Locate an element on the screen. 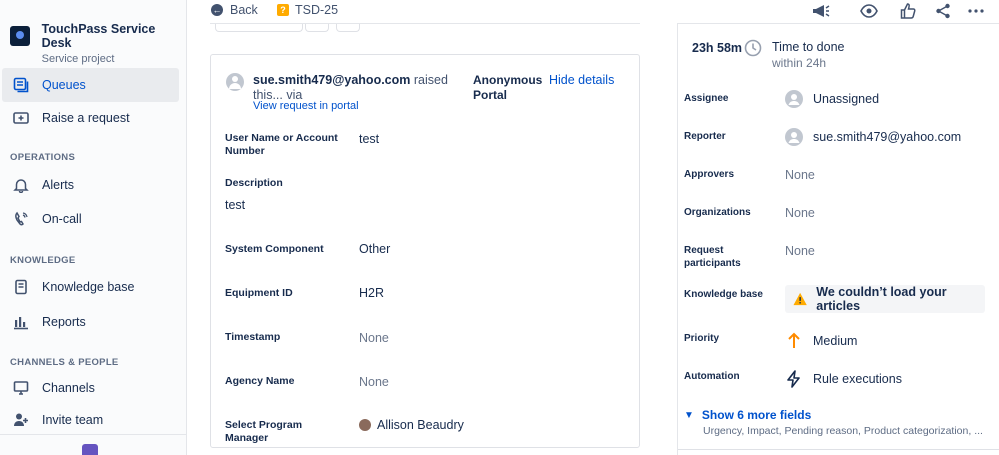 The width and height of the screenshot is (999, 455). project-header: TouchPass Service Desk Service project is located at coordinates (98, 43).